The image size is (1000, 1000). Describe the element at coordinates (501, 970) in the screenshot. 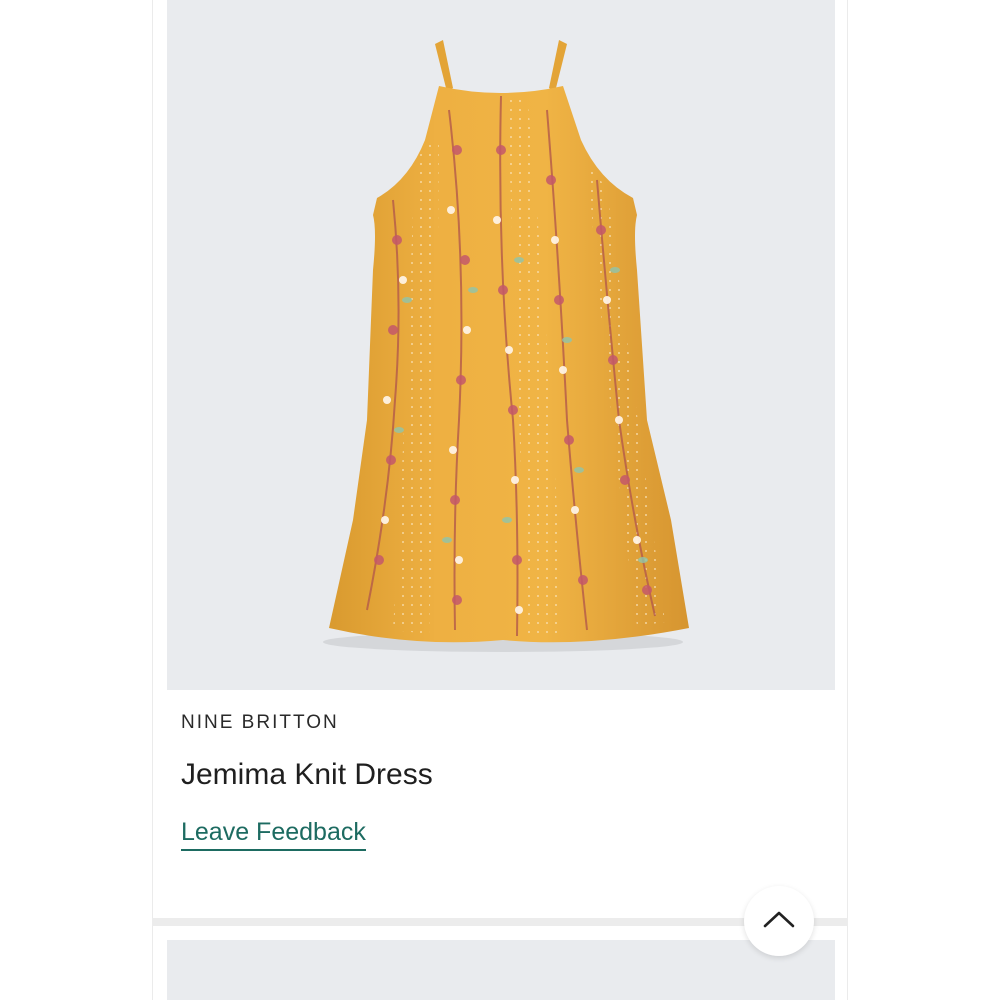

I see `next-product-image` at that location.